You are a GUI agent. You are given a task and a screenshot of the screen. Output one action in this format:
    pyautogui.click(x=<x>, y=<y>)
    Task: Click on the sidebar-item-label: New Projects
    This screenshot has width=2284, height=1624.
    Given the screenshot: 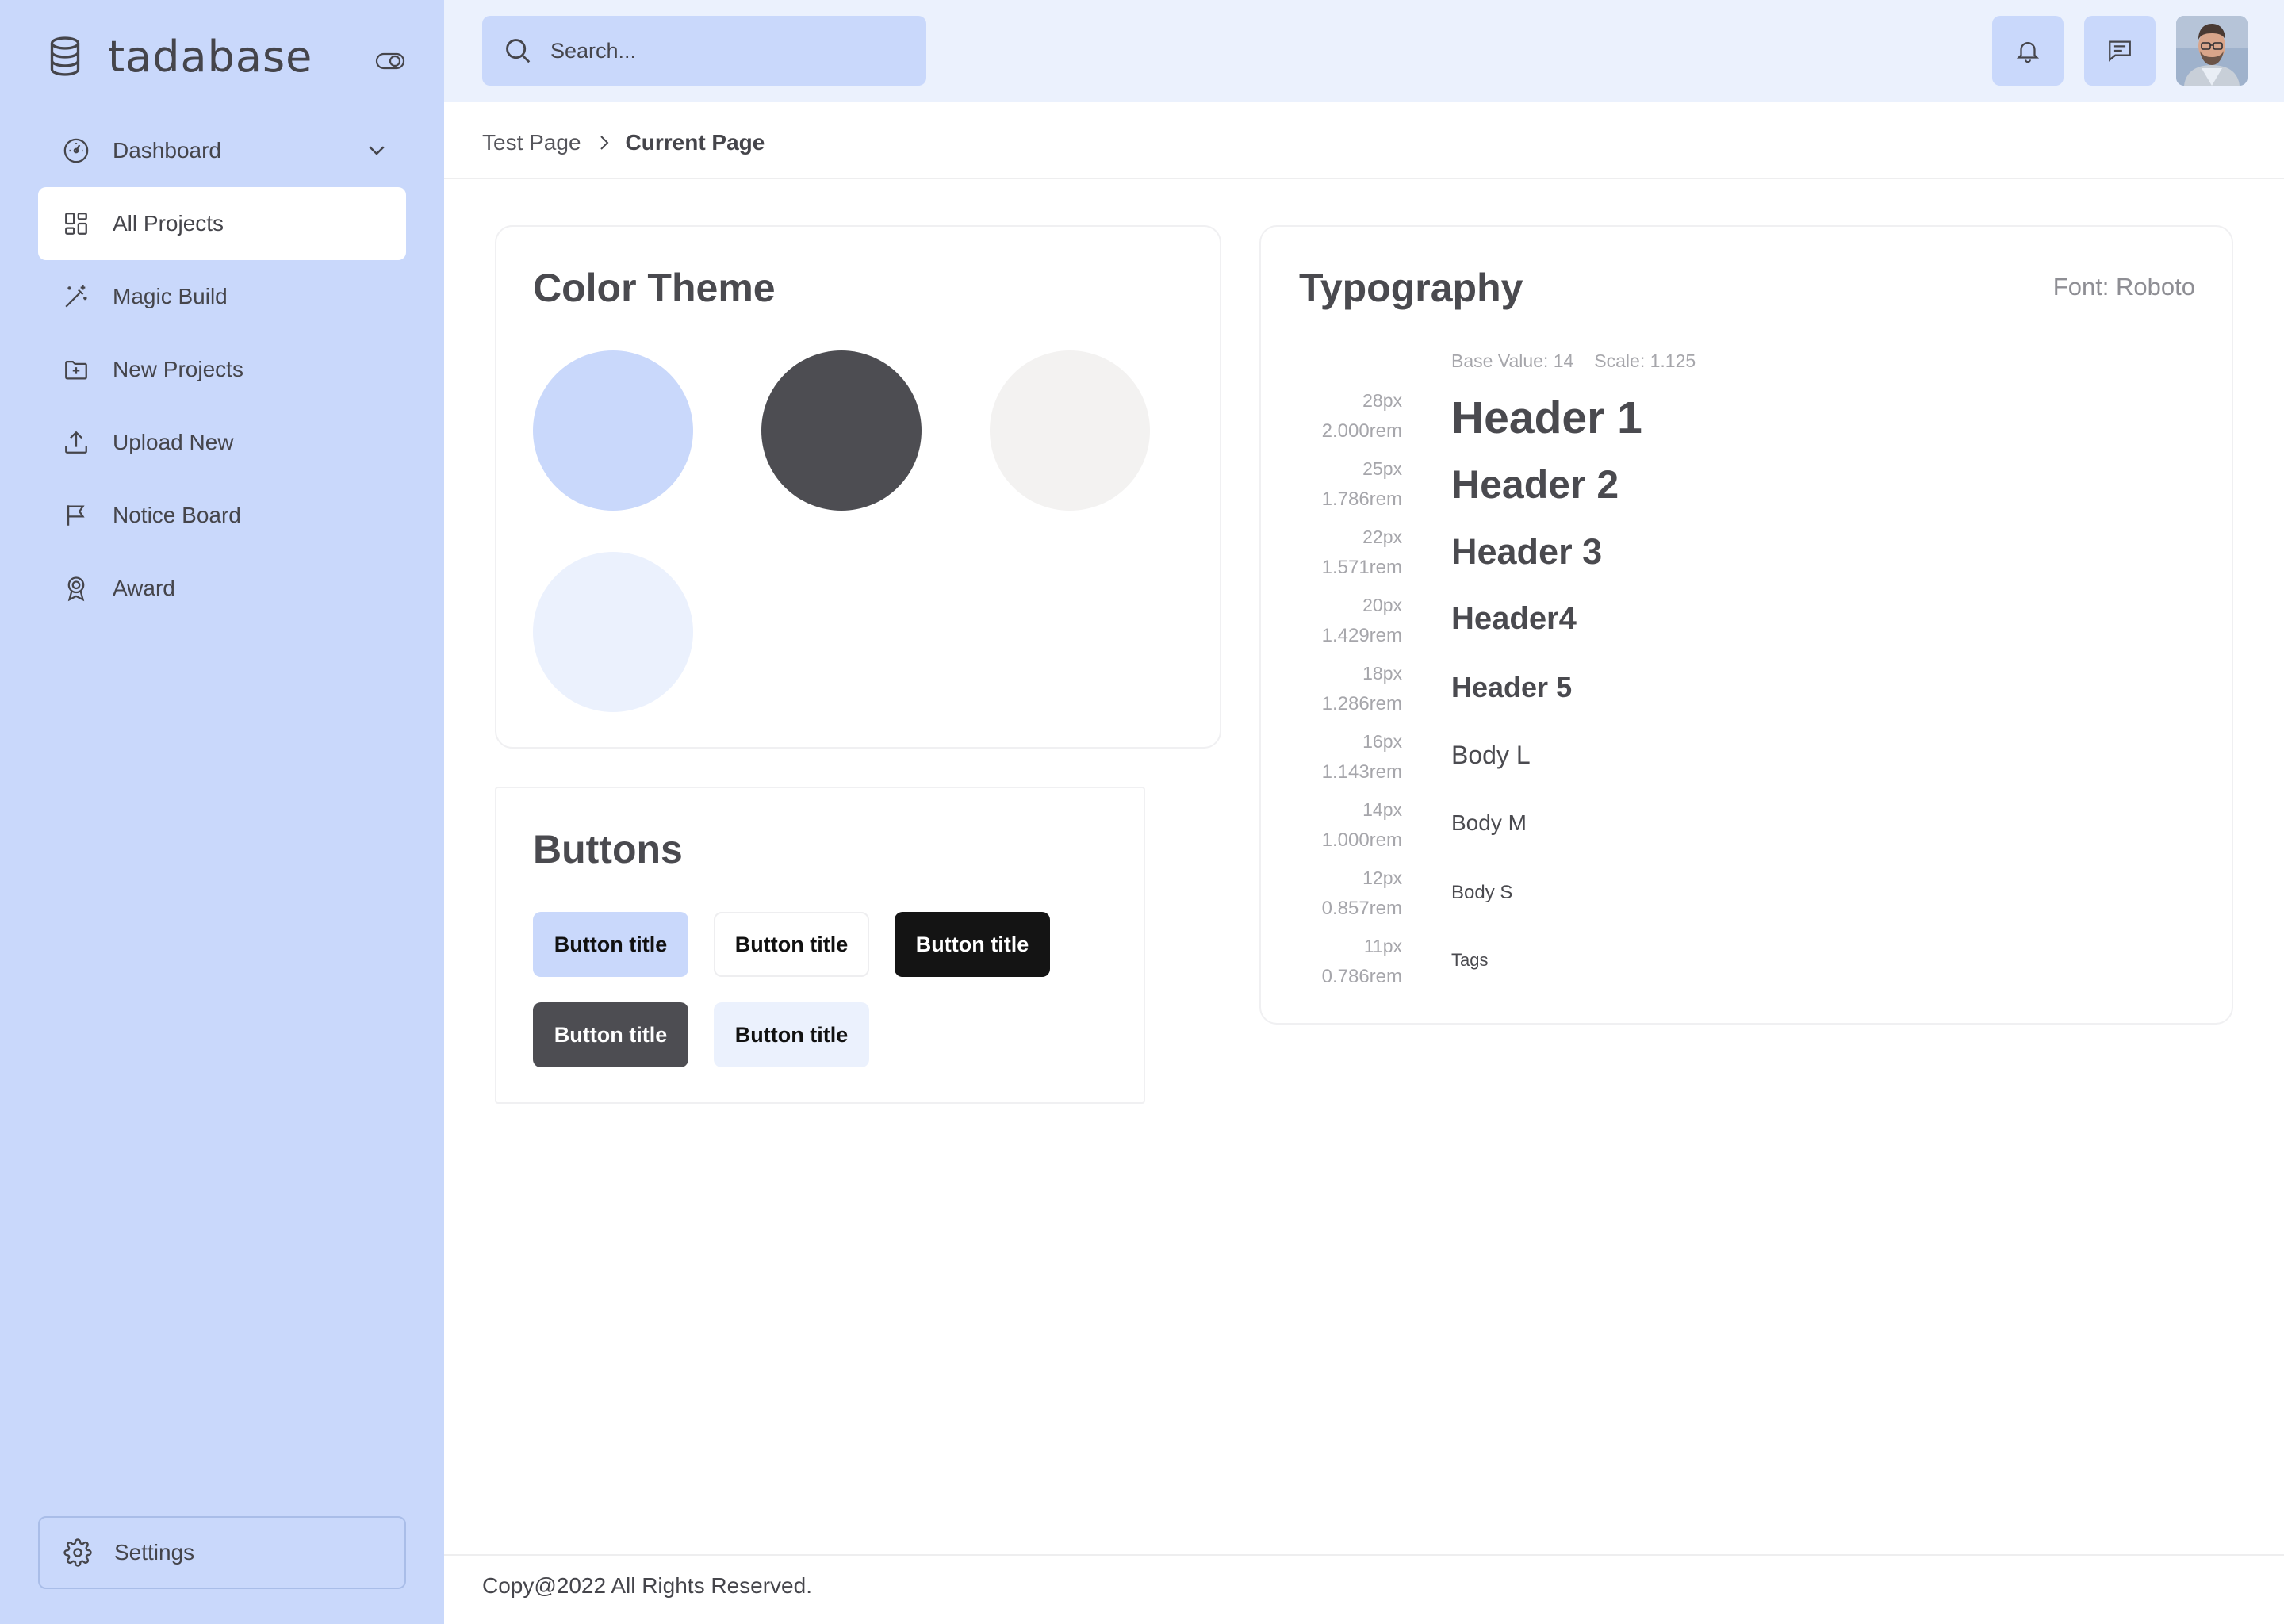 What is the action you would take?
    pyautogui.click(x=178, y=369)
    